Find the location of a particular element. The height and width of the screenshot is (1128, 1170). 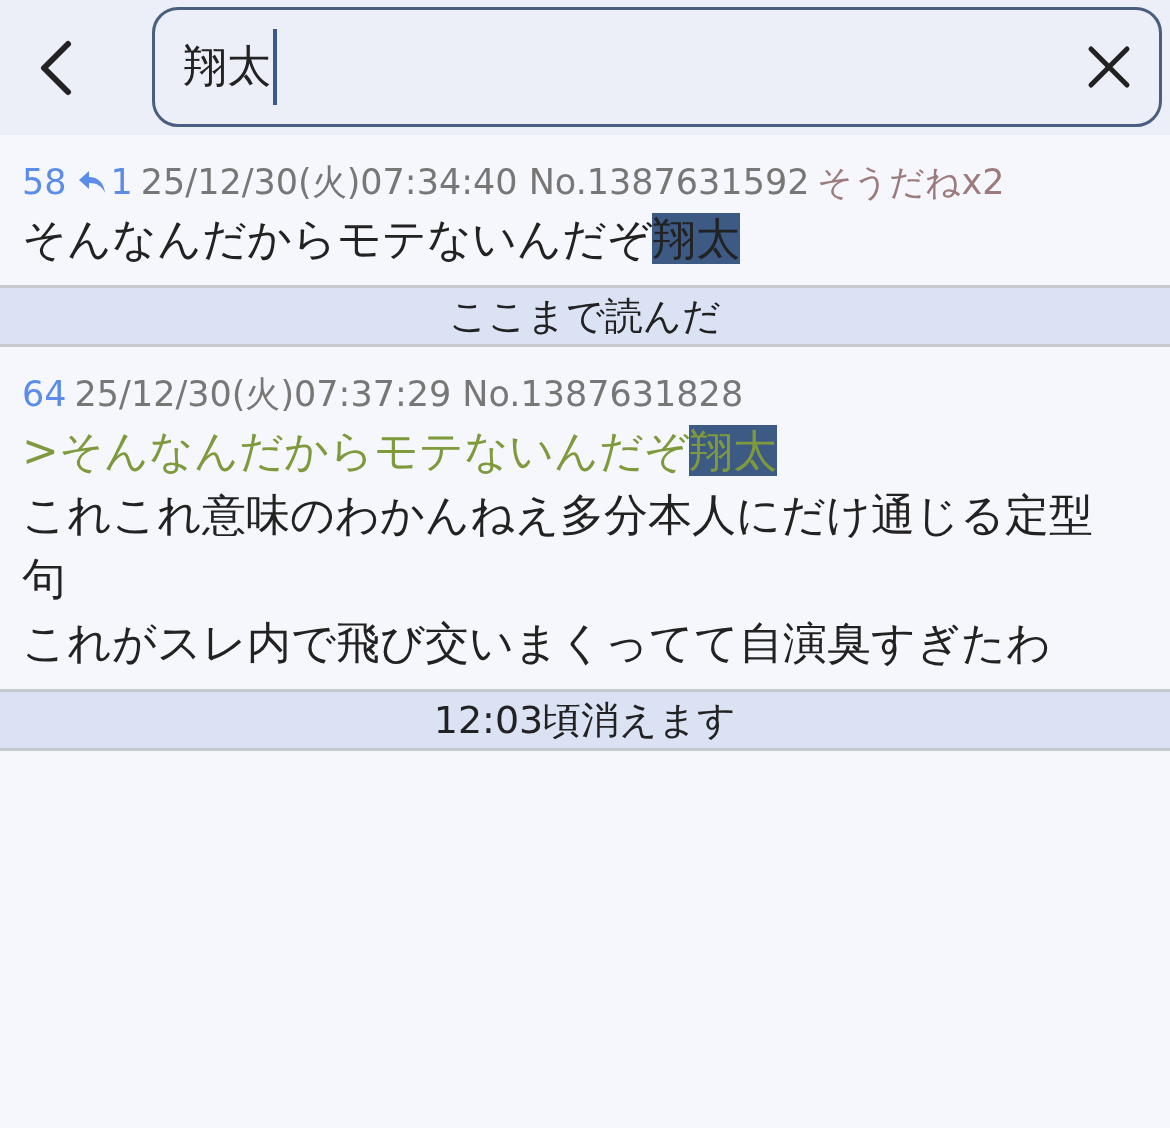

post-text: これがスレ内で飛び交いまくってて自演臭すぎたわ is located at coordinates (537, 643).